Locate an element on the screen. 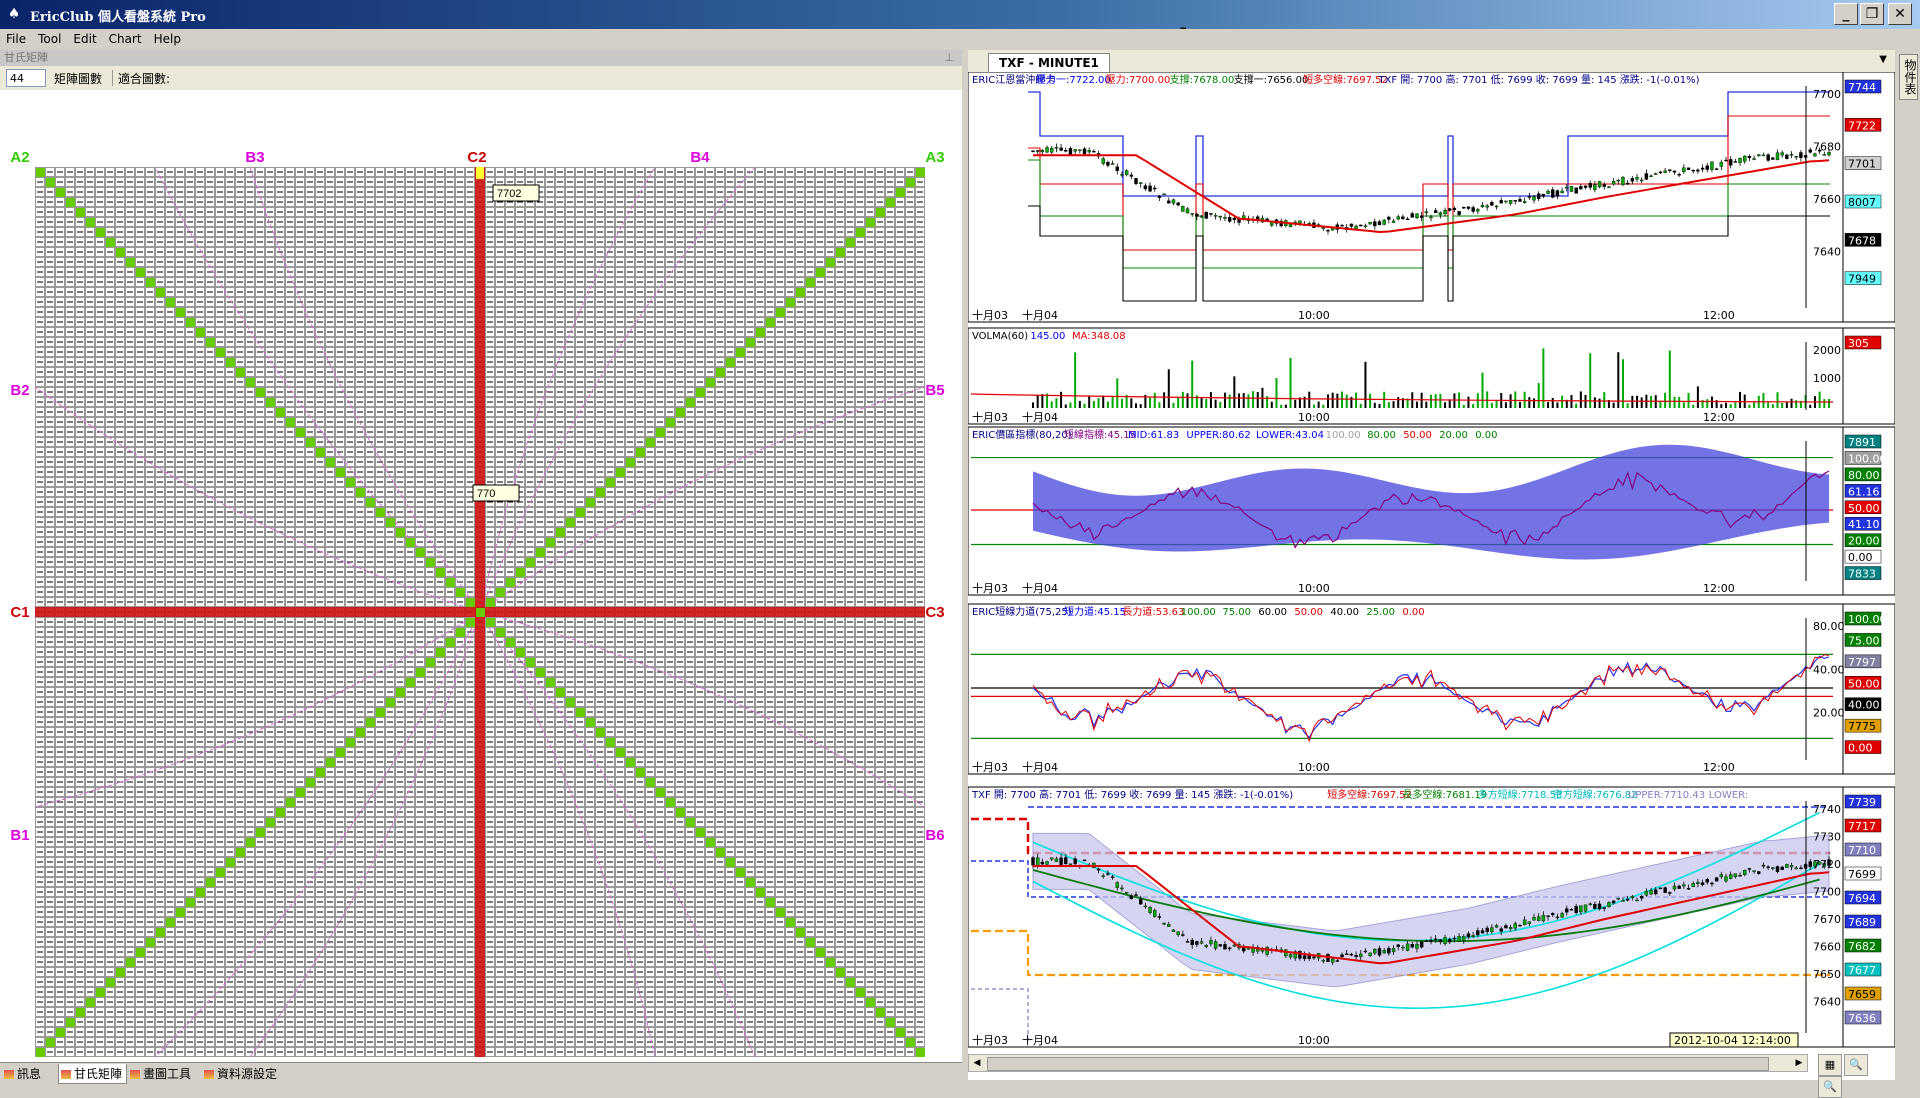 The height and width of the screenshot is (1098, 1920). minimize-button: _ is located at coordinates (1846, 14).